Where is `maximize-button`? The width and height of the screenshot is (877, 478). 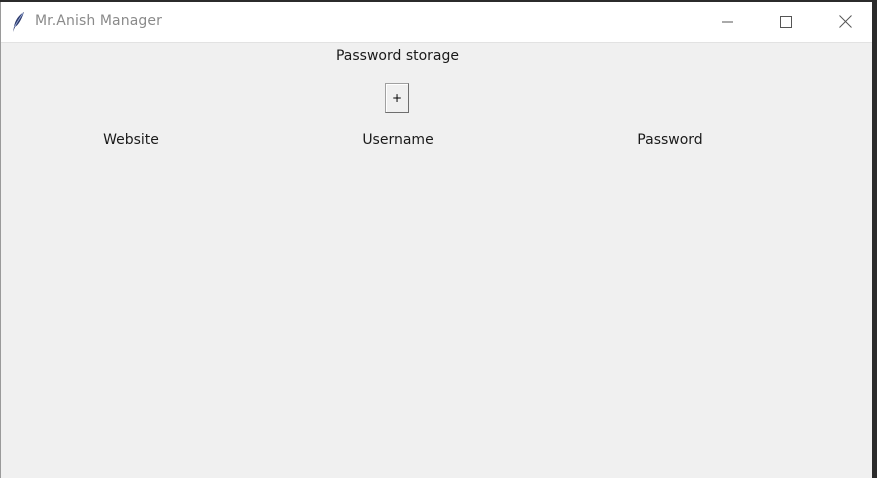 maximize-button is located at coordinates (786, 22).